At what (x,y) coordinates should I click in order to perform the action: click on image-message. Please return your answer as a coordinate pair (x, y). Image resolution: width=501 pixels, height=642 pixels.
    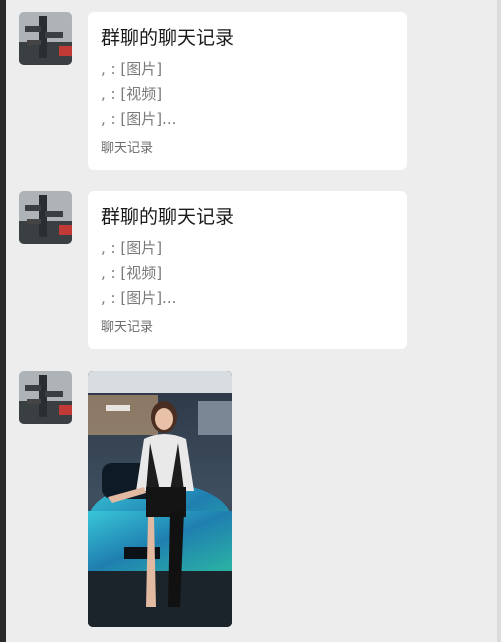
    Looking at the image, I should click on (160, 499).